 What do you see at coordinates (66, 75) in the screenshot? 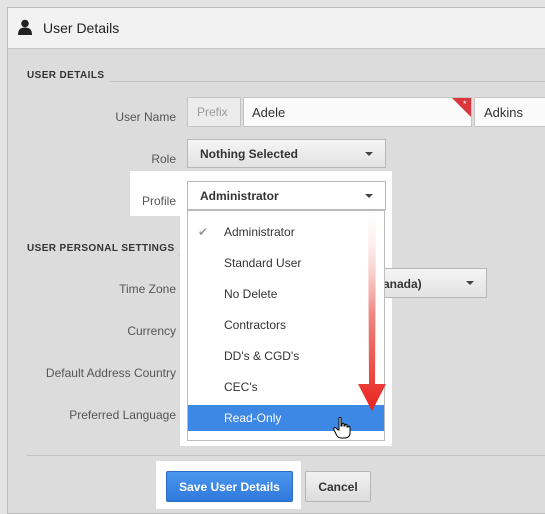
I see `section-user-details: USER DETAILS` at bounding box center [66, 75].